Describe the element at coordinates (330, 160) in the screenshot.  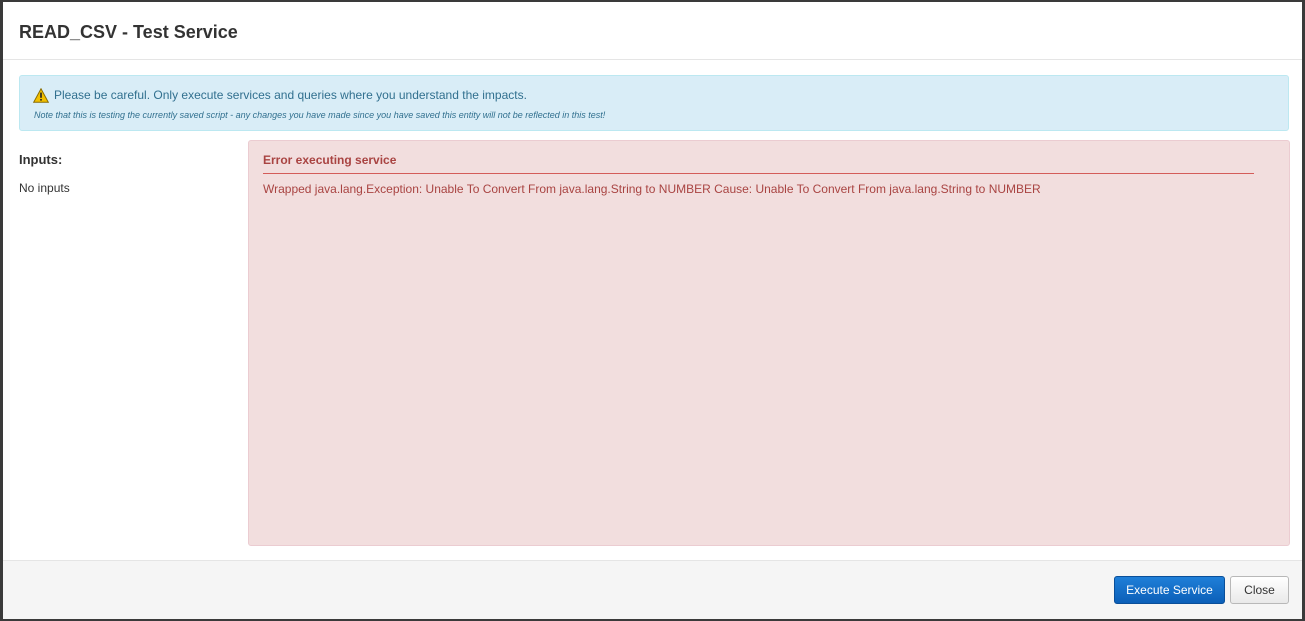
I see `error-title: Error executing service` at that location.